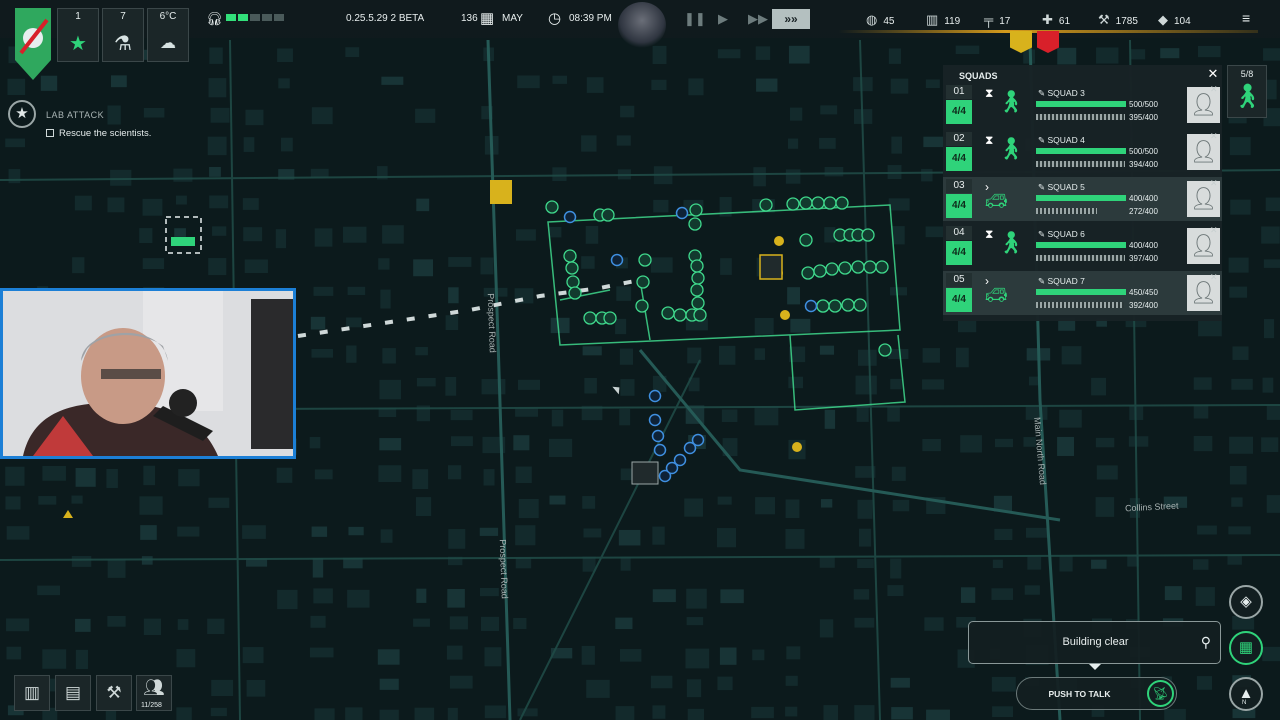 This screenshot has width=1280, height=720. What do you see at coordinates (996, 295) in the screenshot?
I see `vehicle-icon: 🚙︎` at bounding box center [996, 295].